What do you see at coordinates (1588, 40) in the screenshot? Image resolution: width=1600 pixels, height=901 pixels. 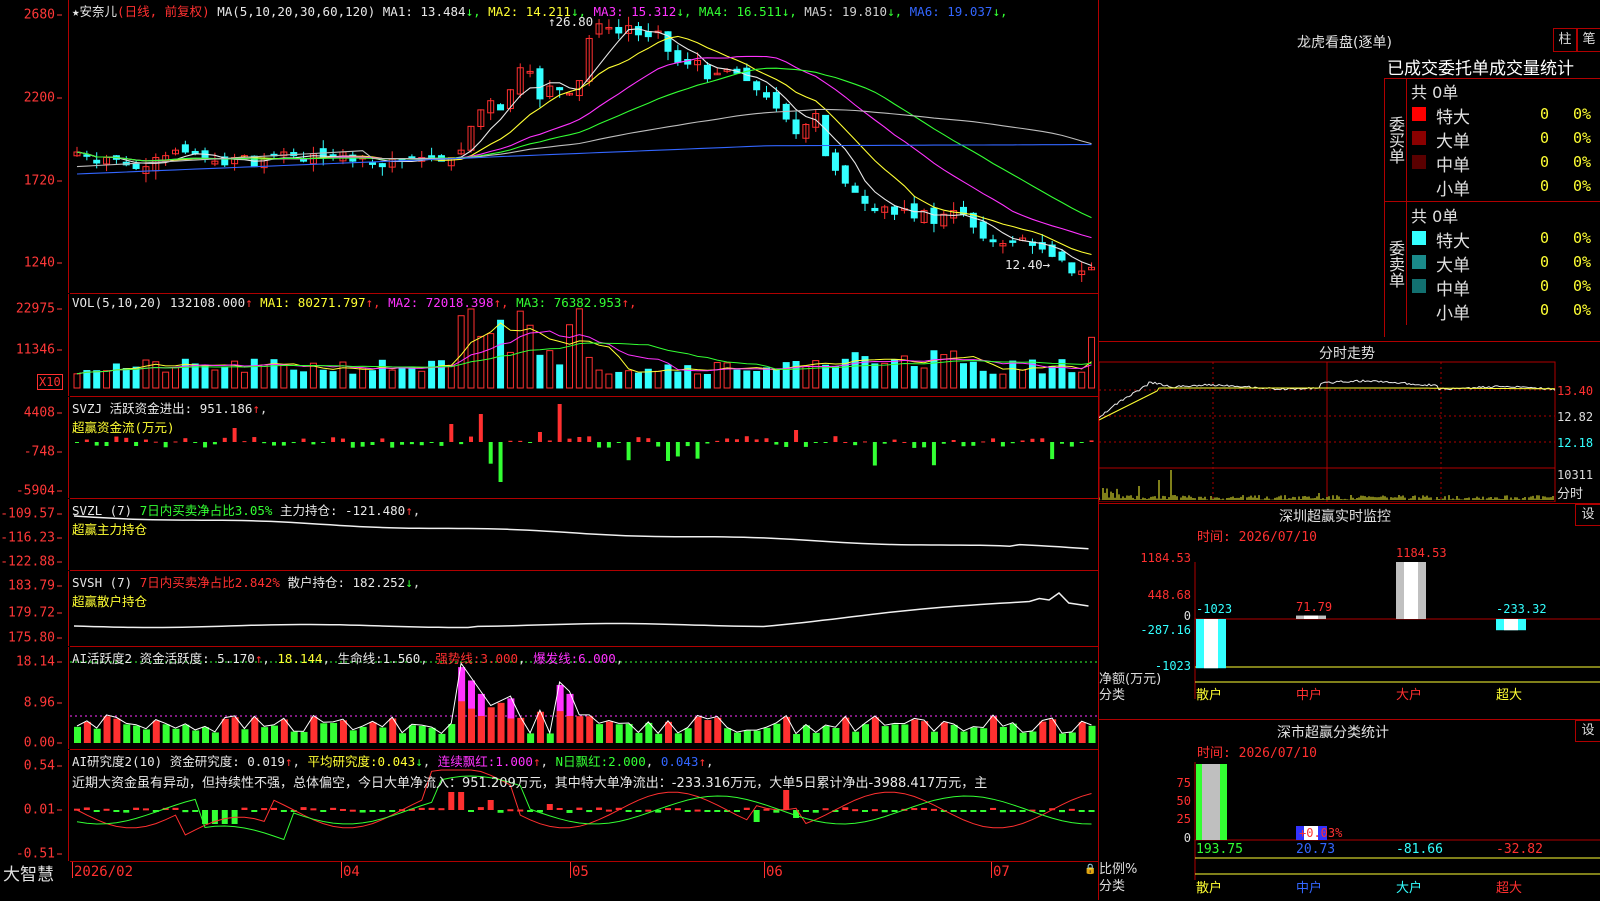 I see `tick-mode-button: 笔` at bounding box center [1588, 40].